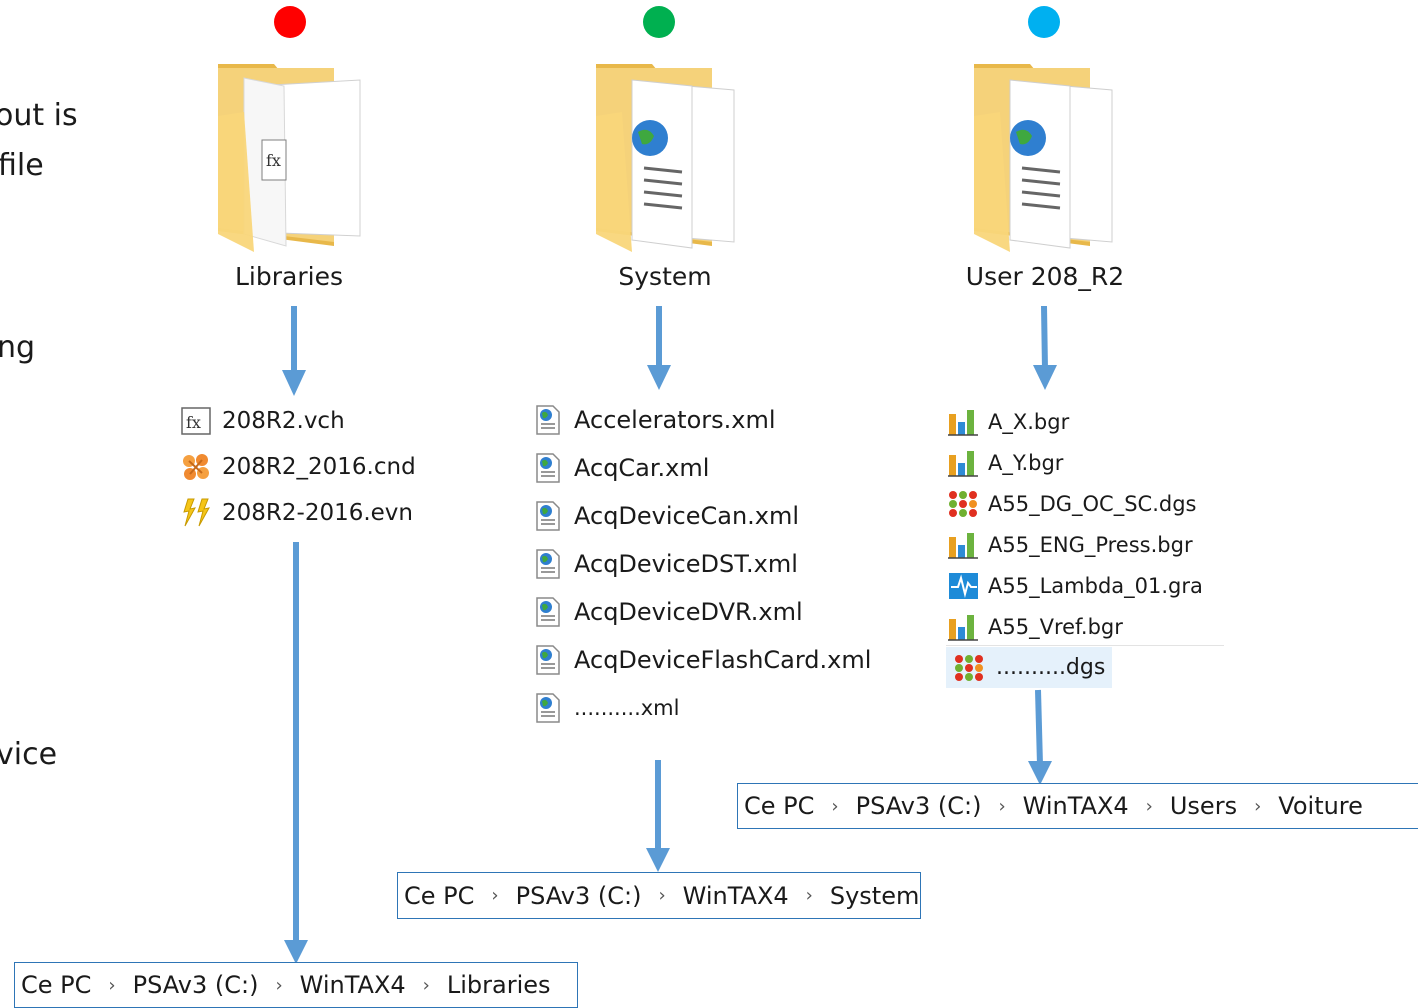  I want to click on file-name: ..........dgs, so click(1051, 667).